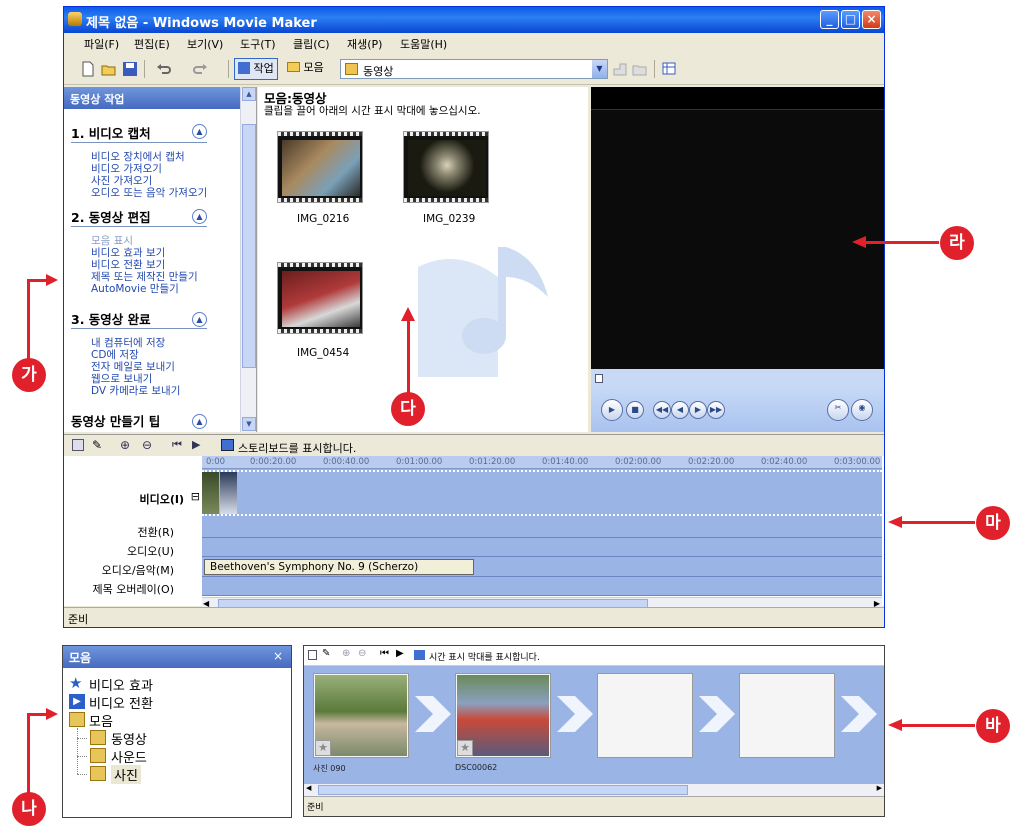 The width and height of the screenshot is (1024, 838). I want to click on forward-icon: ▶, so click(698, 410).